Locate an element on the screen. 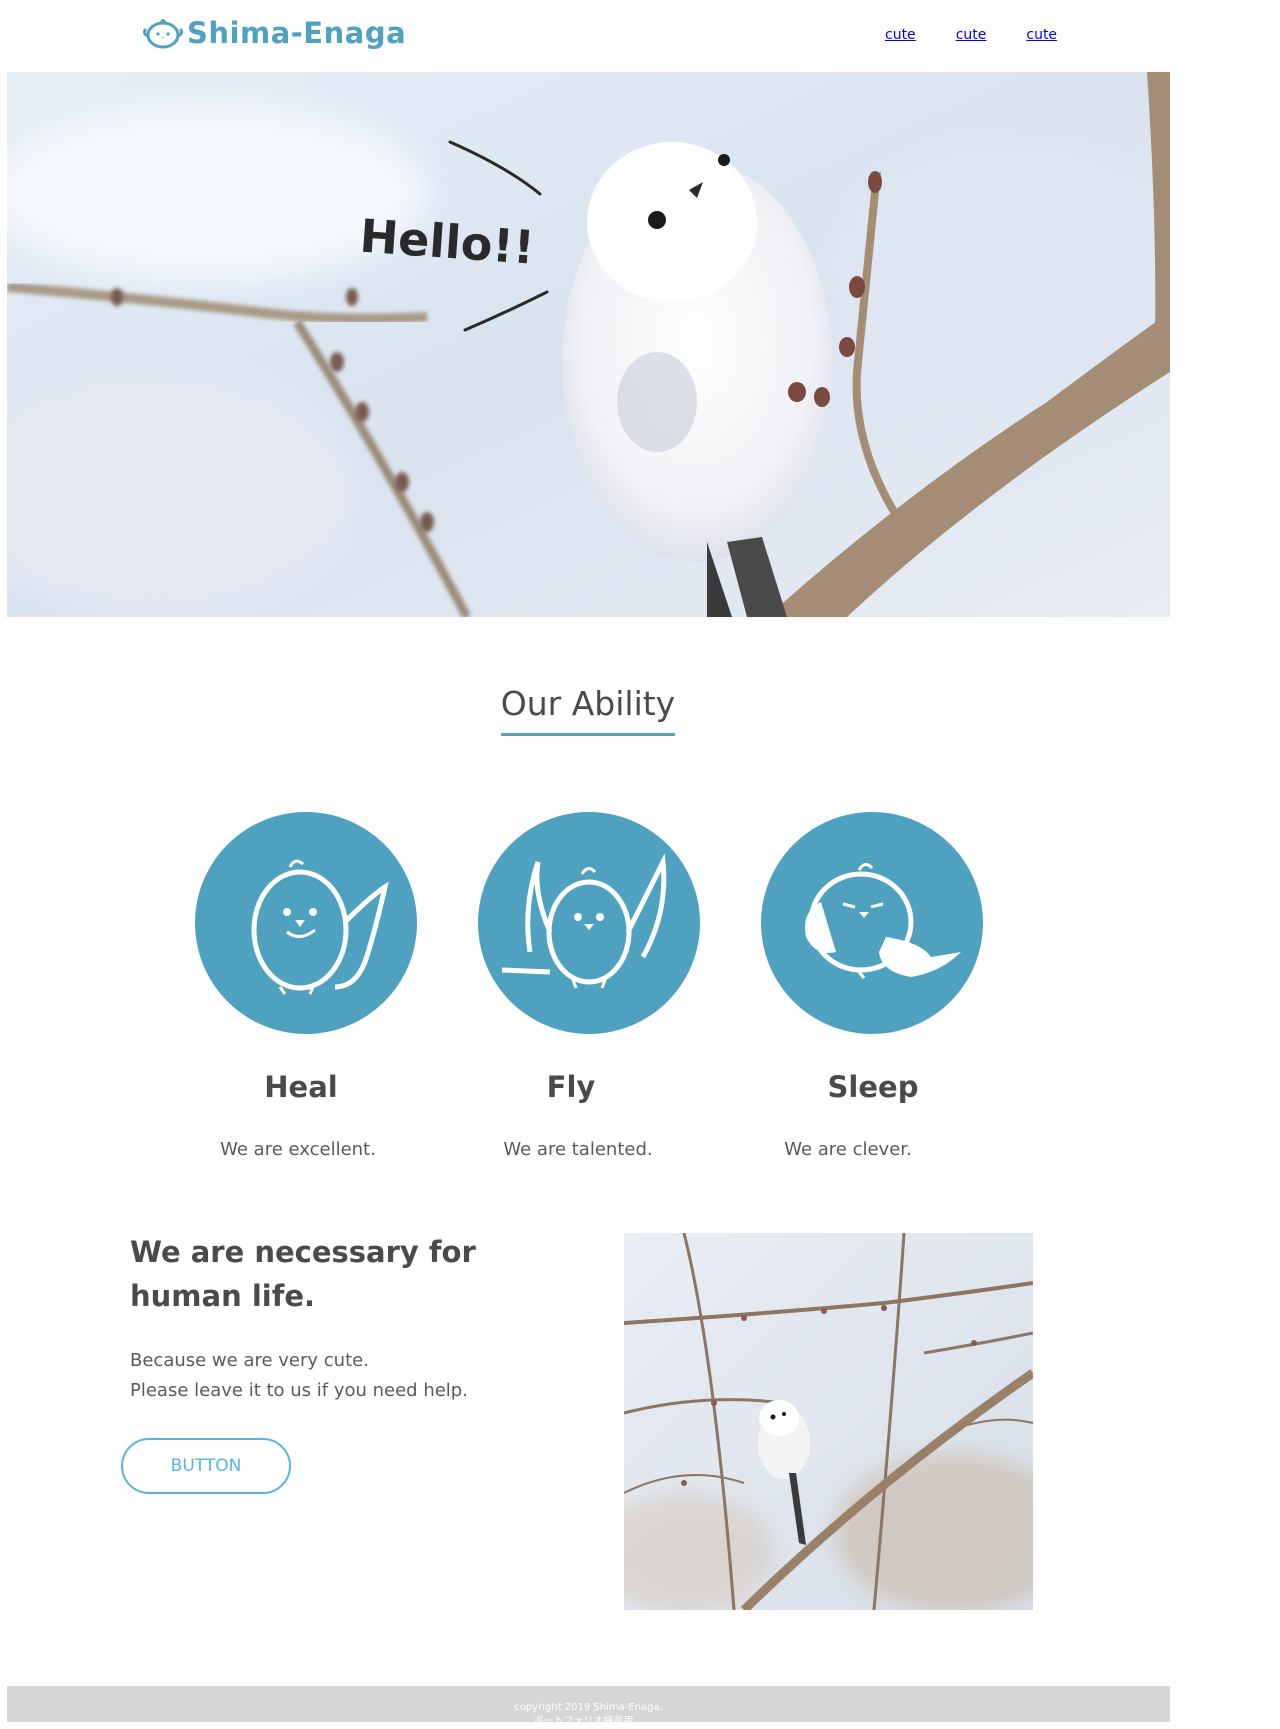 This screenshot has width=1280, height=1729. ability-heal-card is located at coordinates (306, 923).